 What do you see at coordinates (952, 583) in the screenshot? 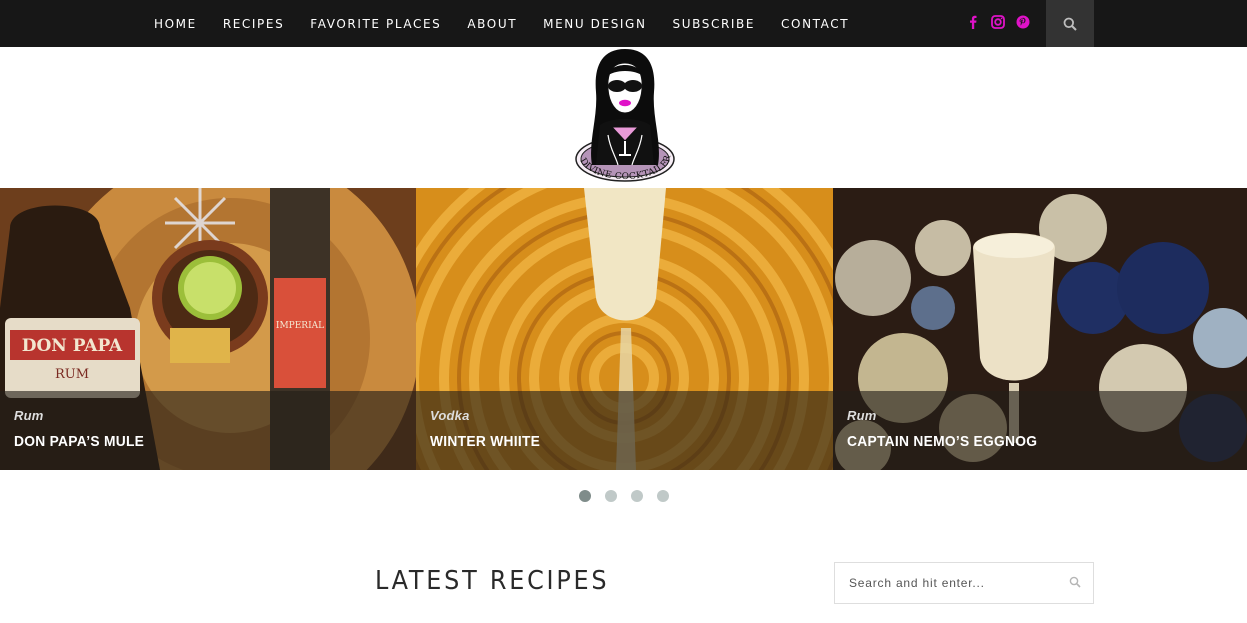
I see `sidebar-search-input` at bounding box center [952, 583].